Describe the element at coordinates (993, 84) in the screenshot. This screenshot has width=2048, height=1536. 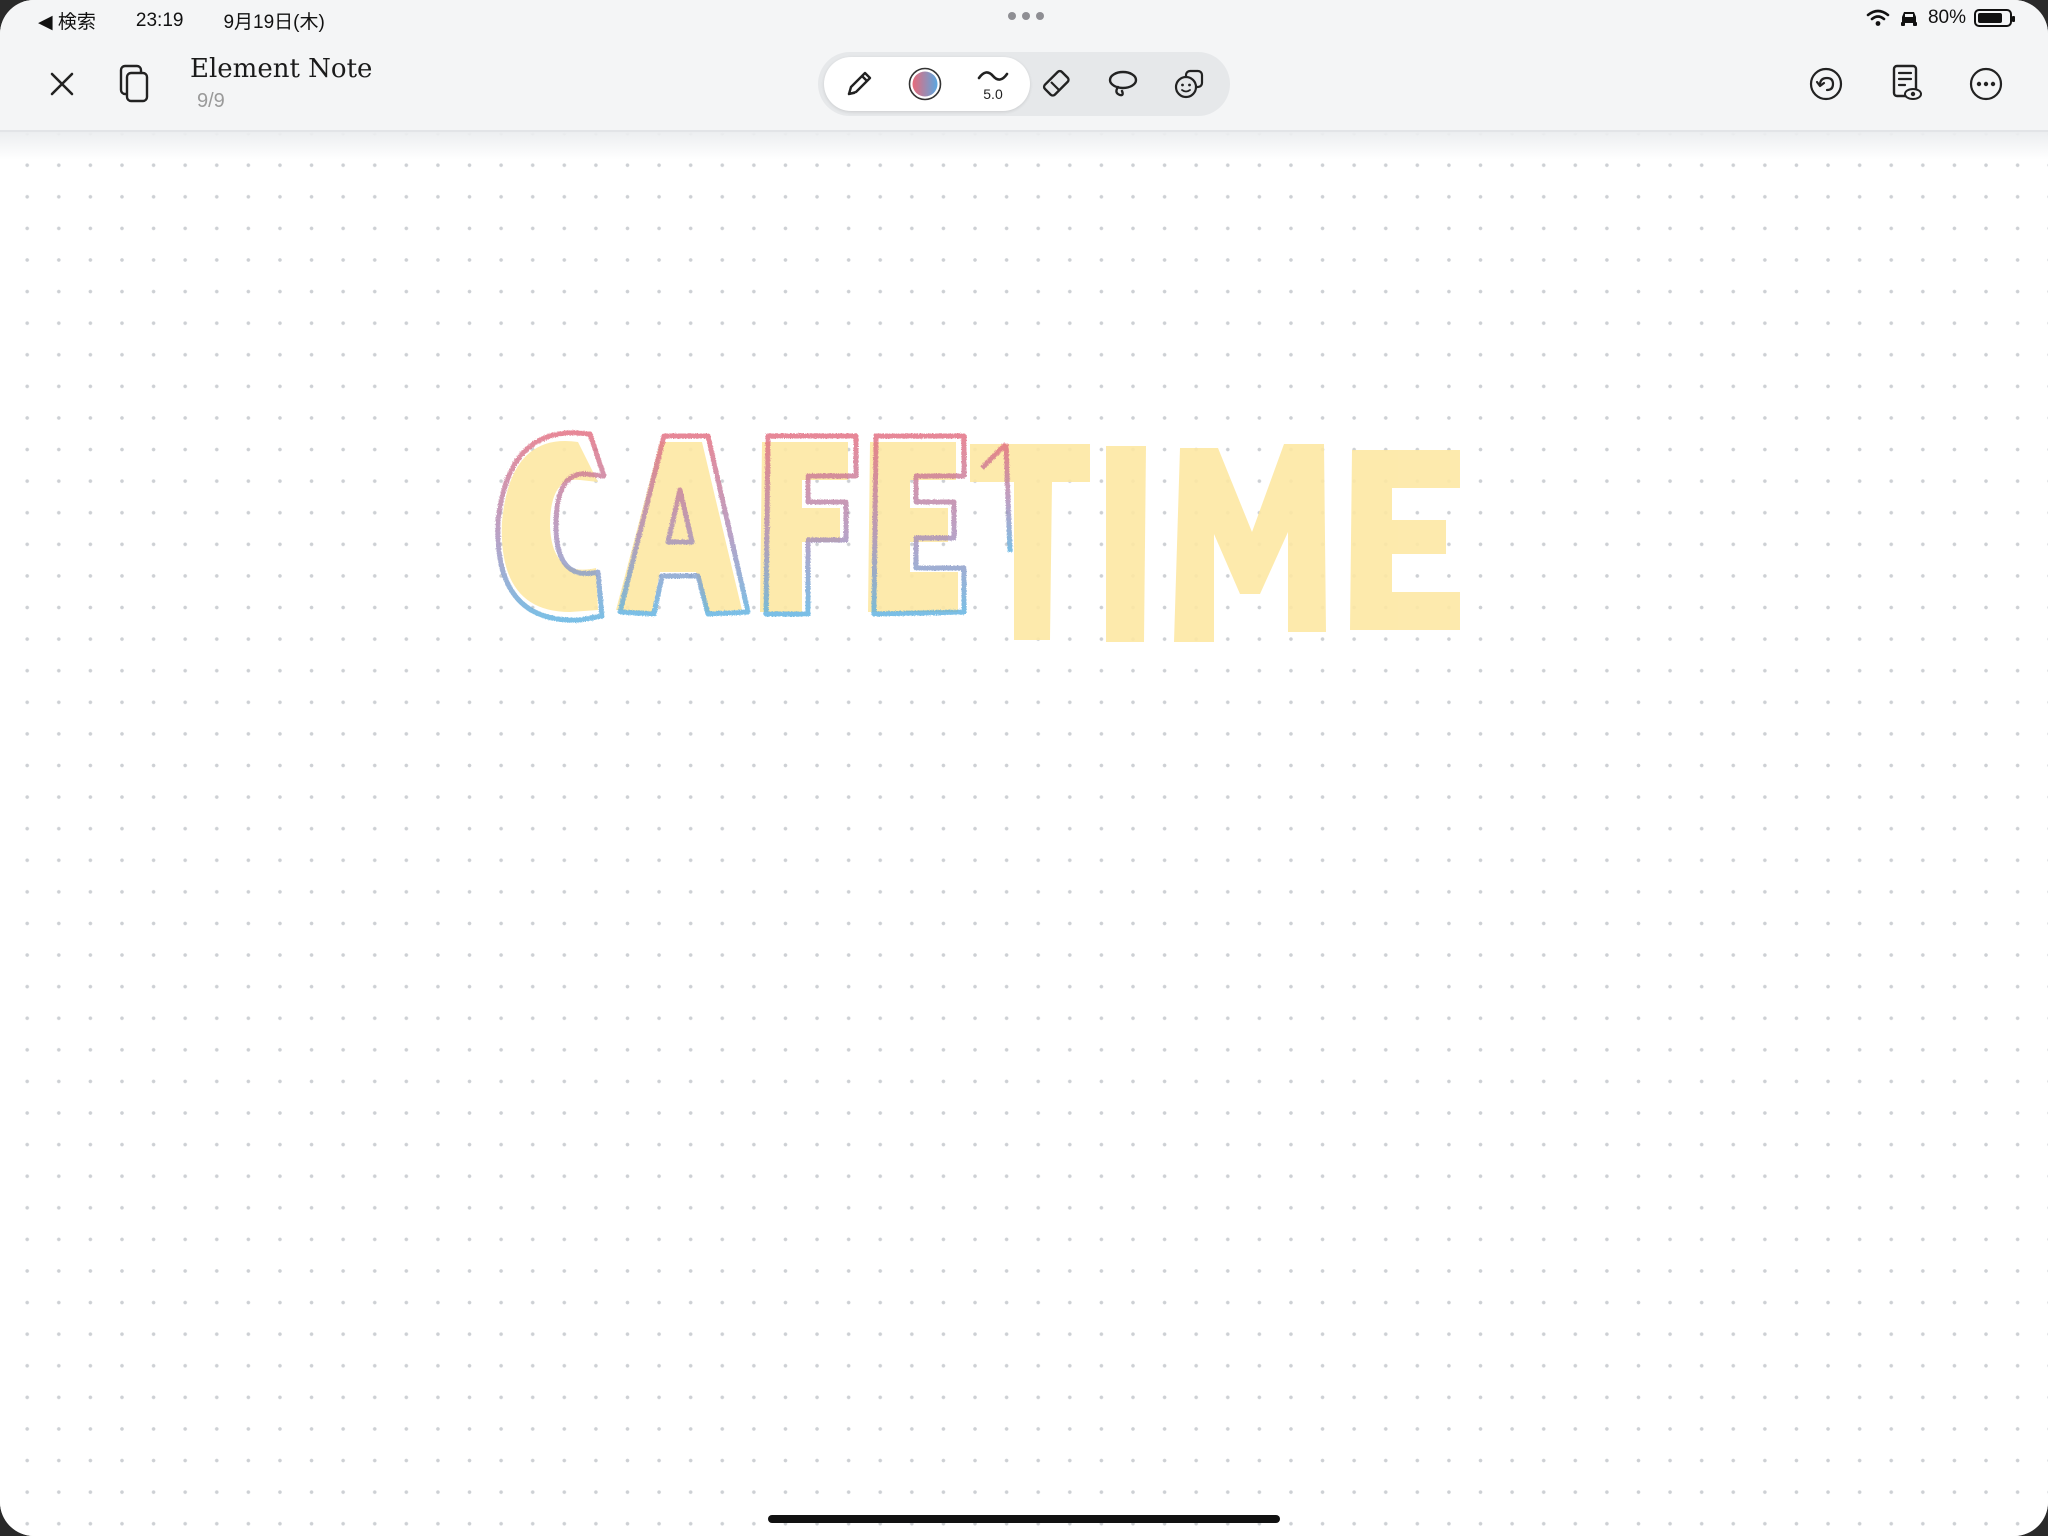
I see `stroke-size-button: 5.0` at that location.